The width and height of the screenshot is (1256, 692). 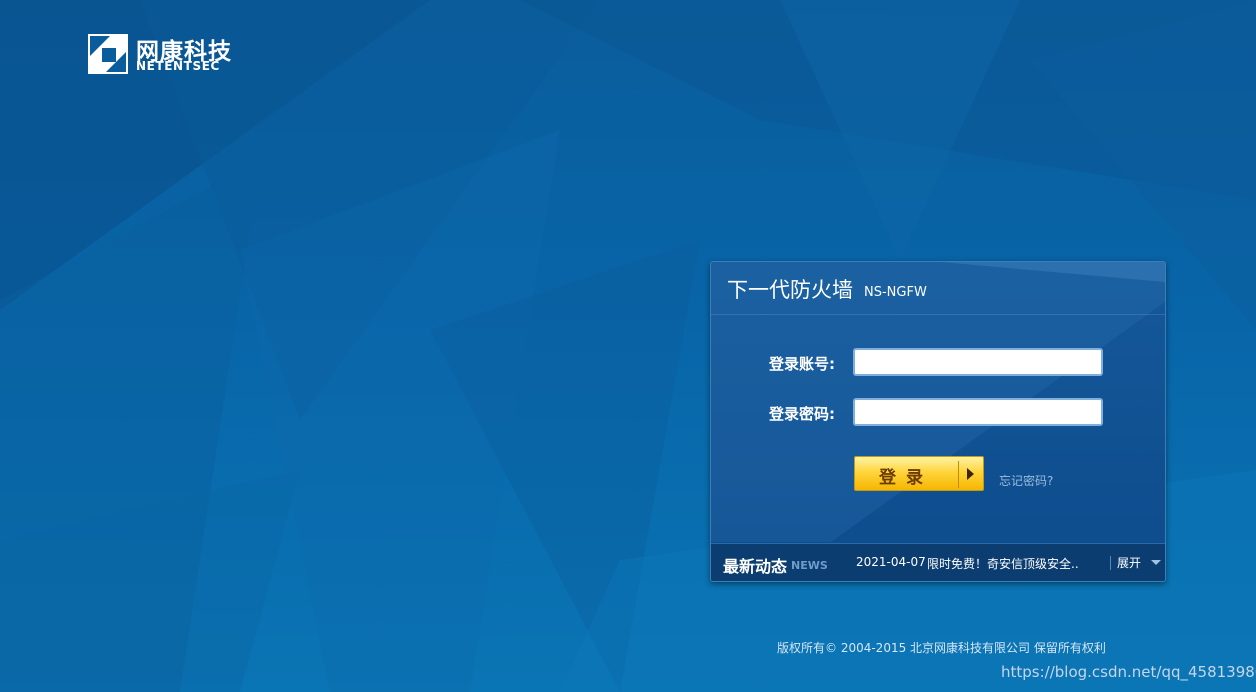 What do you see at coordinates (941, 648) in the screenshot?
I see `copyright-text: 版权所有© 2004-2015 北京网康科技有限公司 保留所有权利` at bounding box center [941, 648].